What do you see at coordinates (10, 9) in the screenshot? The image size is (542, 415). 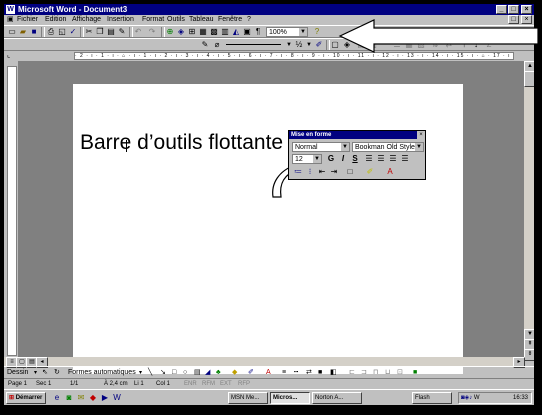 I see `word-app-icon: W` at bounding box center [10, 9].